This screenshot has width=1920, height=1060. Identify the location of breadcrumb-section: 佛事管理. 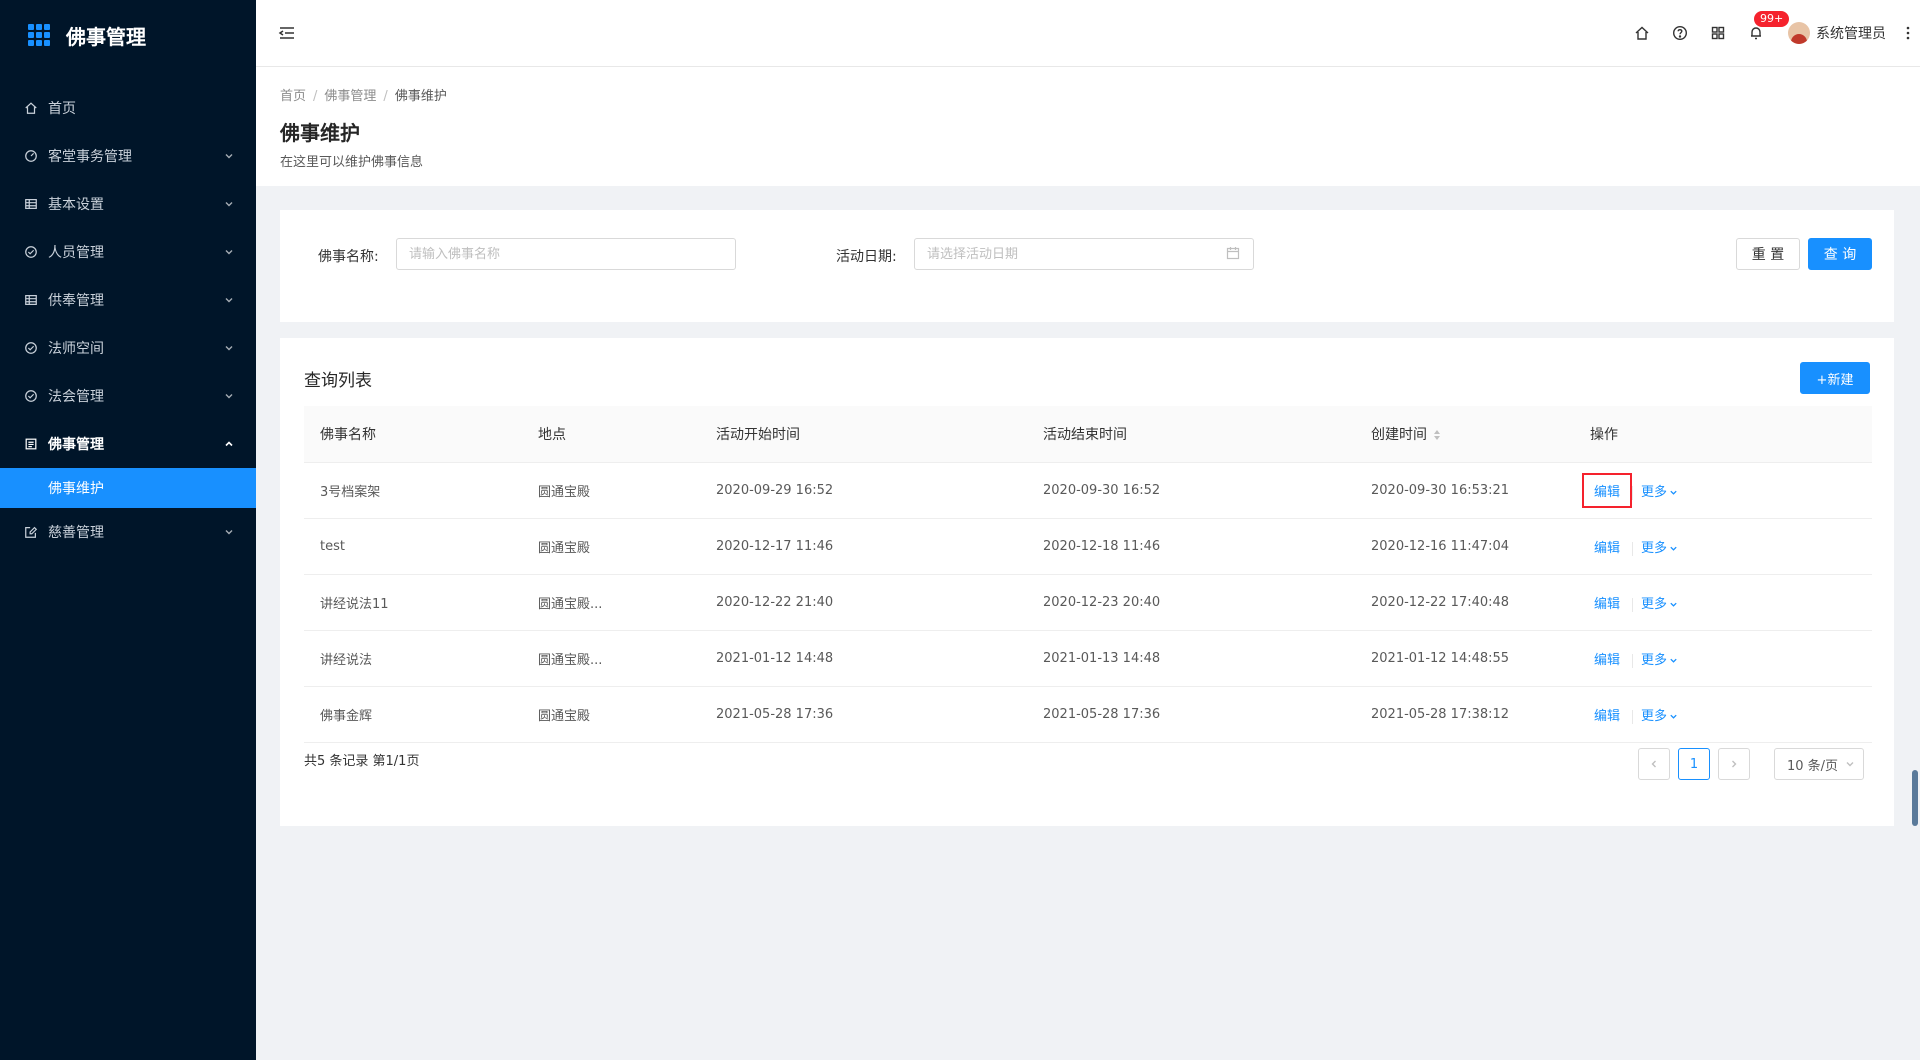
(350, 96).